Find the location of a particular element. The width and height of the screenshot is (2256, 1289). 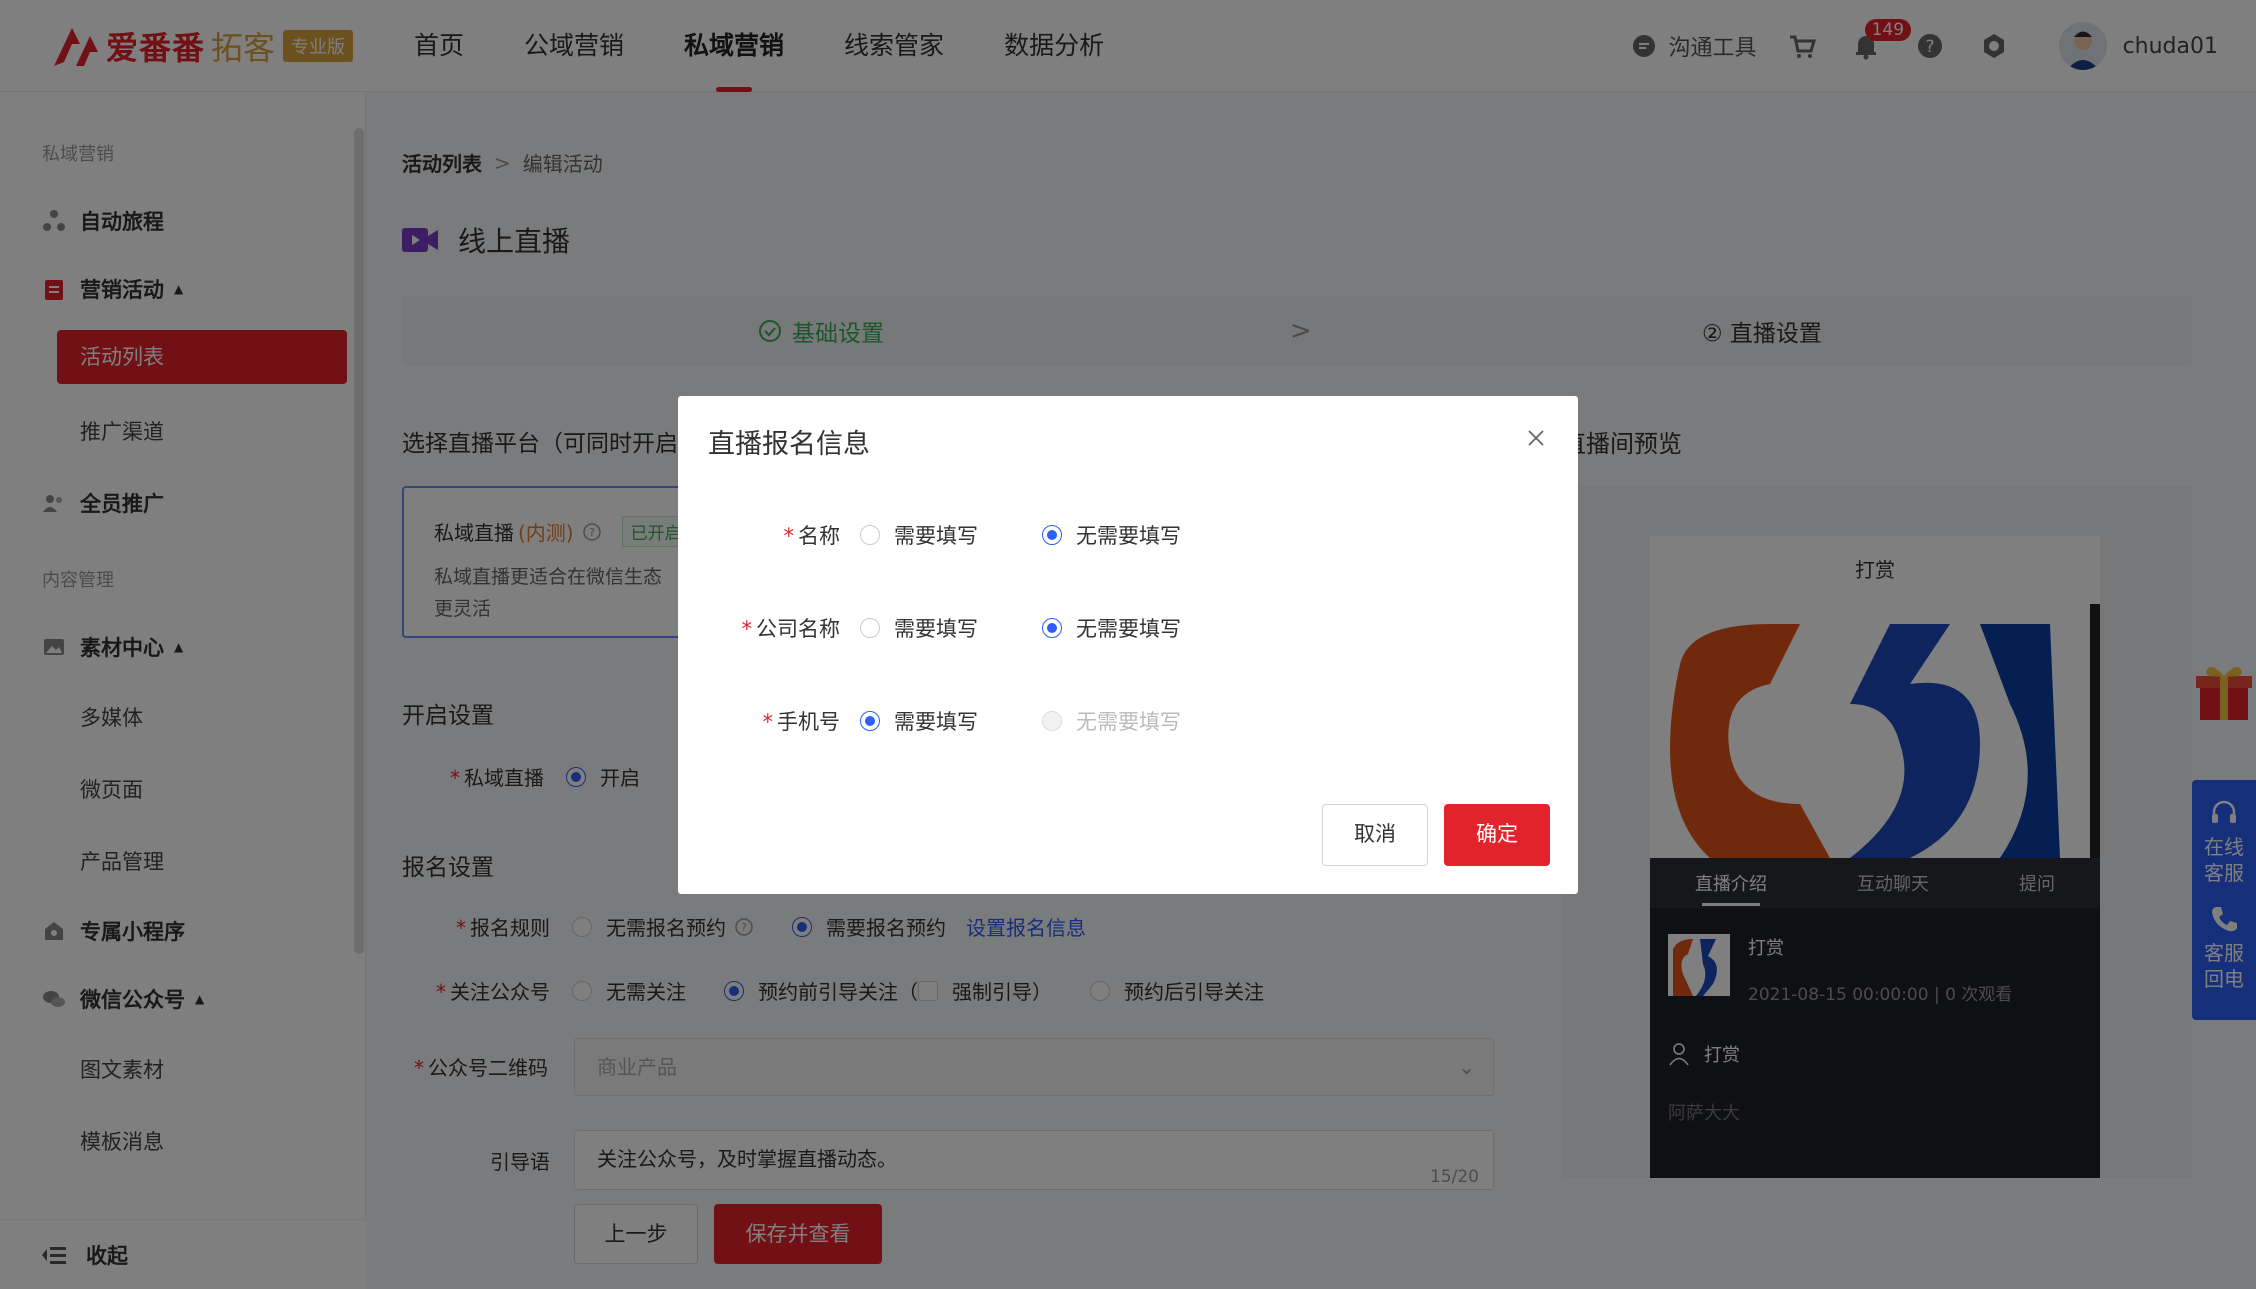

modal-row-phone: * 手机号 需要填写 无需要填写 is located at coordinates (951, 721).